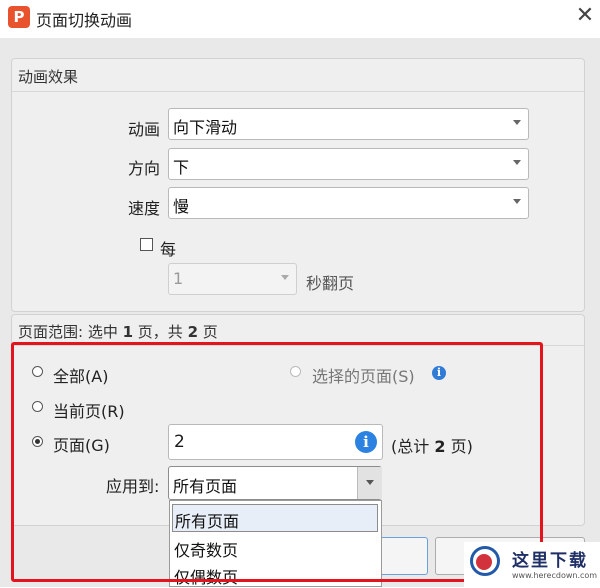  I want to click on range-total-count: 2, so click(193, 332).